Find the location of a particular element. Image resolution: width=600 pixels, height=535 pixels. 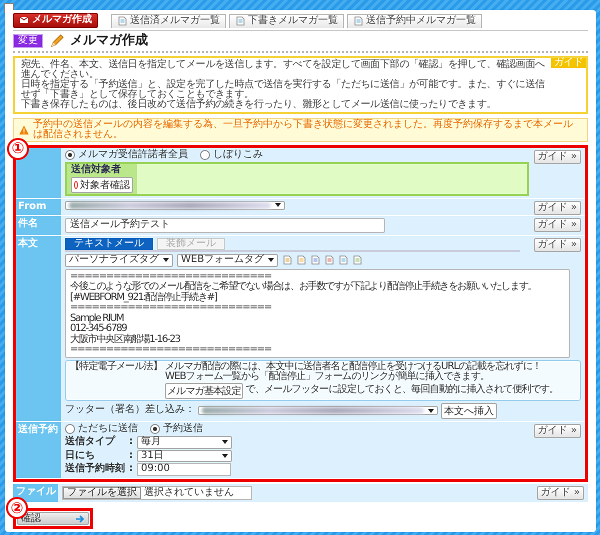

mode-badge: 変更 is located at coordinates (28, 41).